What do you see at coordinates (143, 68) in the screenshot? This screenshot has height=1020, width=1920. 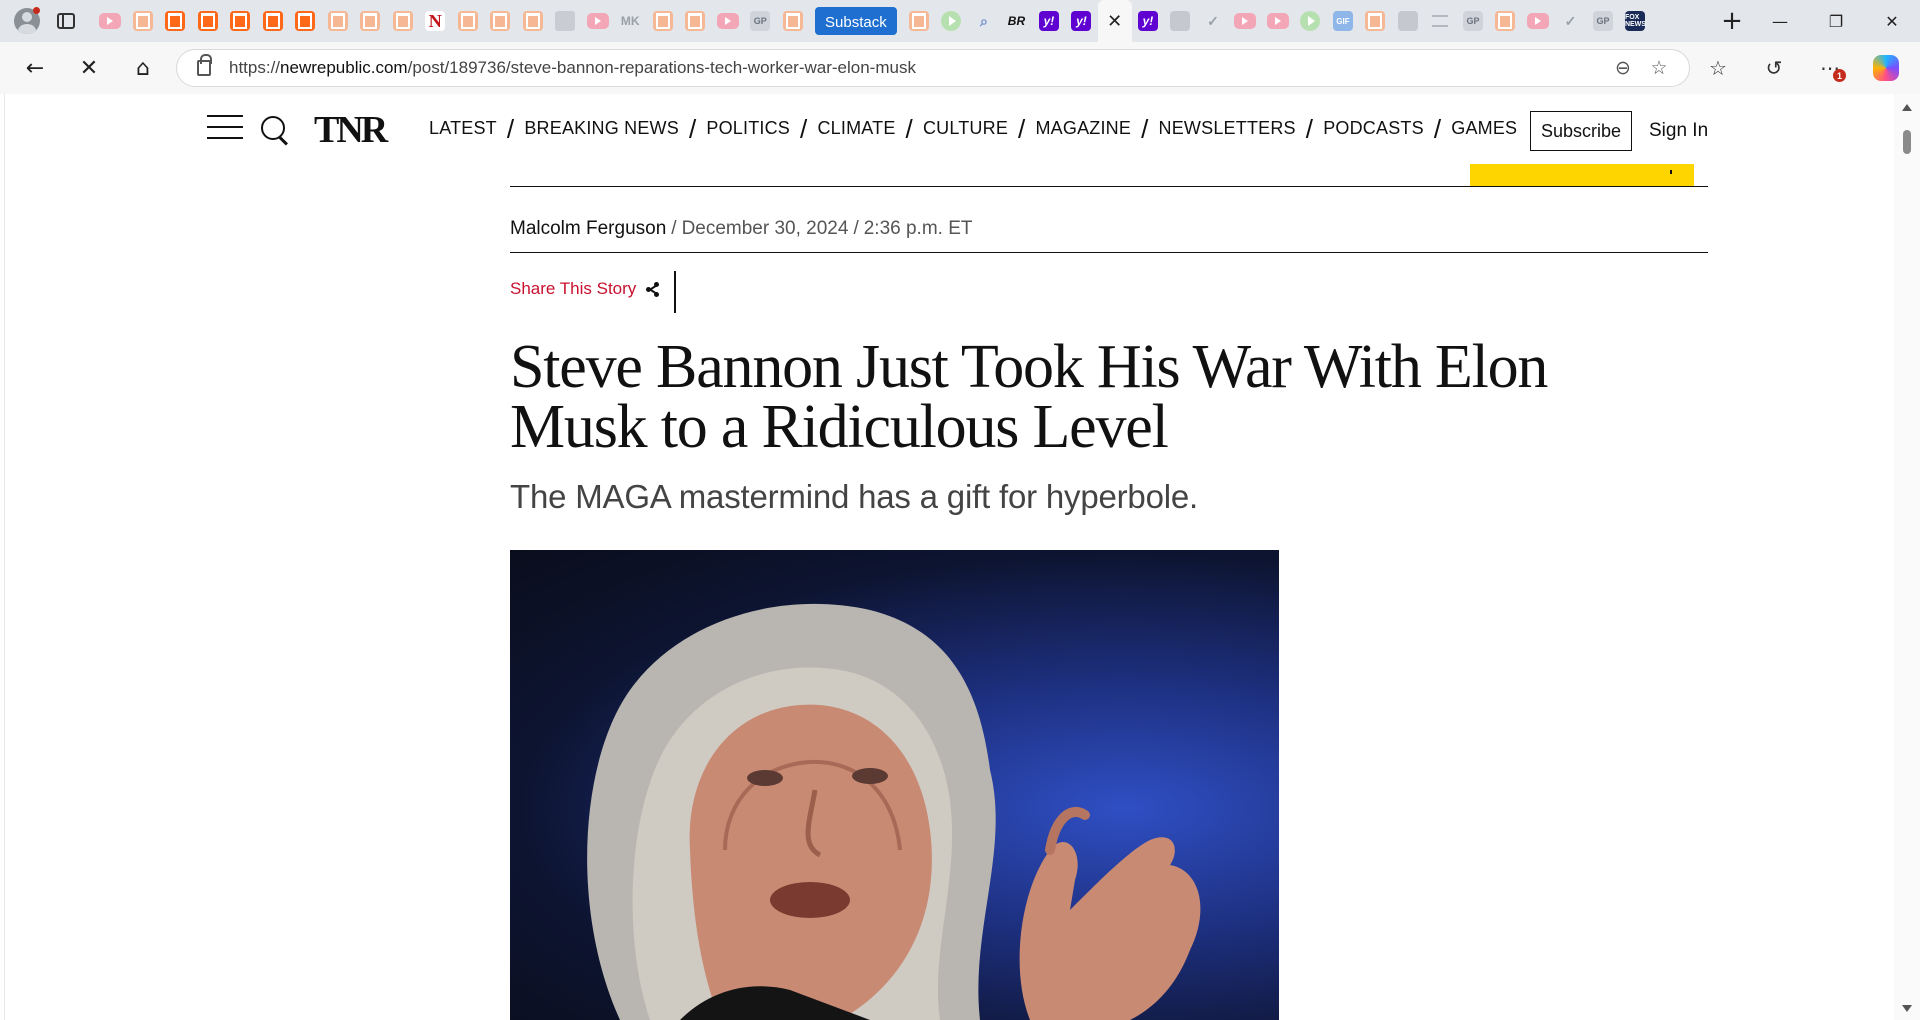 I see `home-button: ⌂` at bounding box center [143, 68].